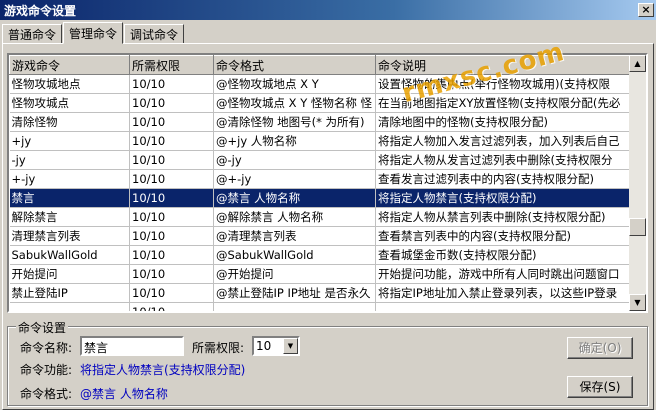 The width and height of the screenshot is (656, 410). Describe the element at coordinates (171, 65) in the screenshot. I see `column-header: 所需权限` at that location.